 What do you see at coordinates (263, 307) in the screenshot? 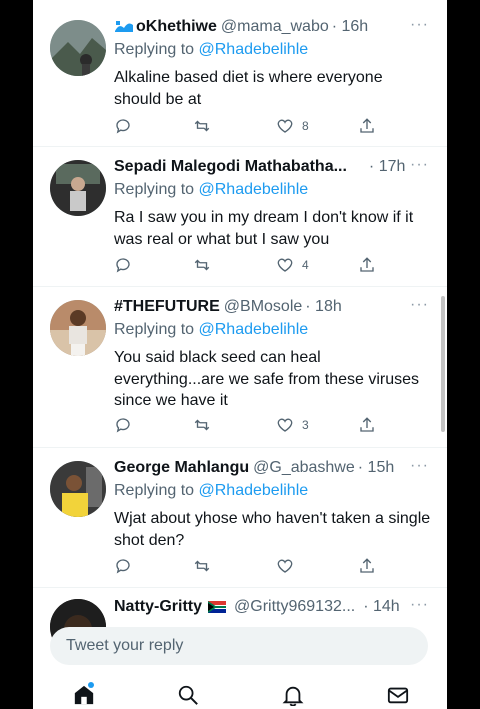
I see `user-handle: @BMosole` at bounding box center [263, 307].